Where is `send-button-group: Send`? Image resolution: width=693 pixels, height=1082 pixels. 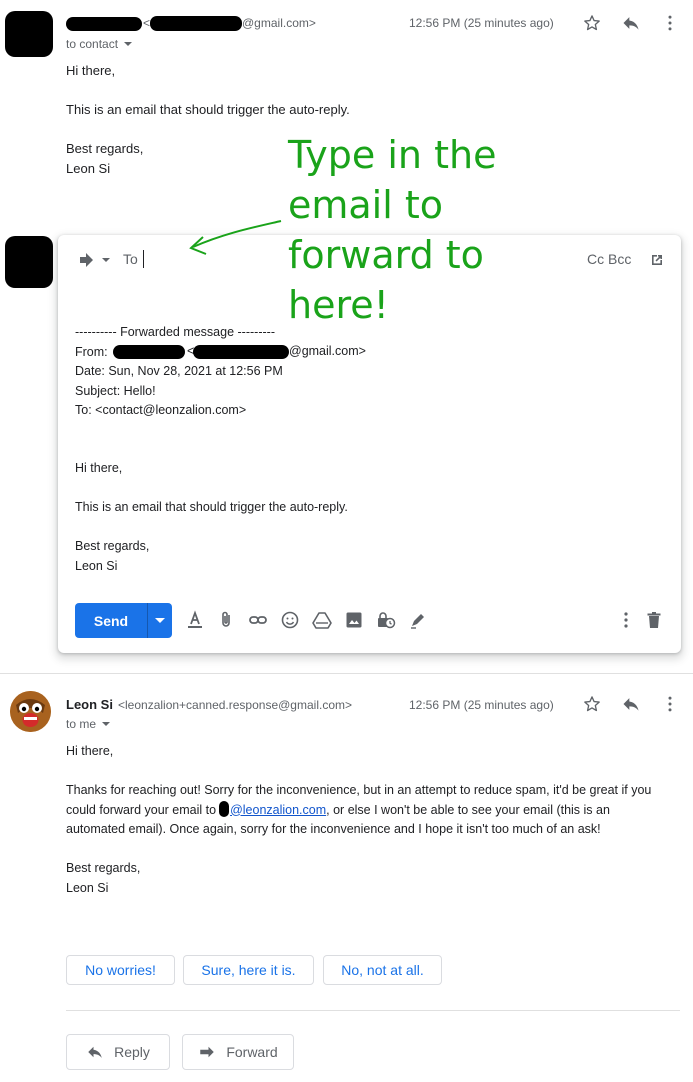 send-button-group: Send is located at coordinates (123, 620).